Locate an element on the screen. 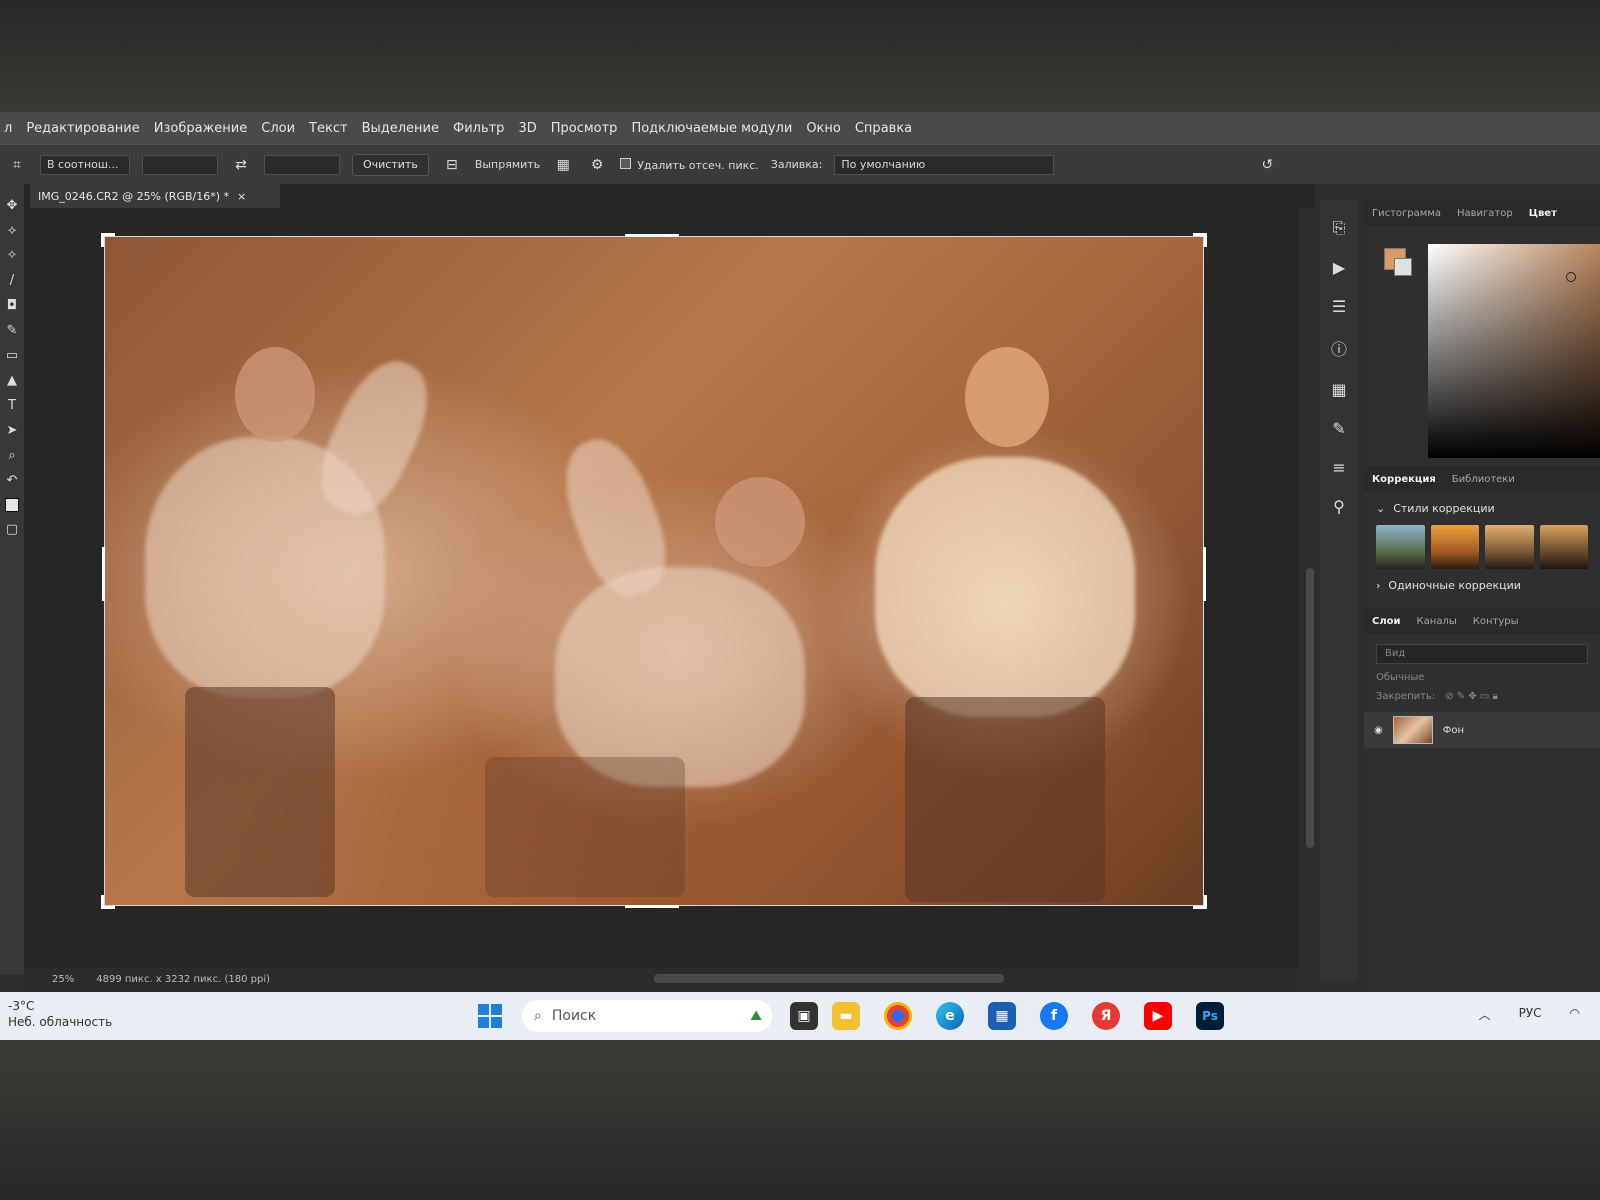  triangle-tool-icon: ▲ is located at coordinates (12, 380).